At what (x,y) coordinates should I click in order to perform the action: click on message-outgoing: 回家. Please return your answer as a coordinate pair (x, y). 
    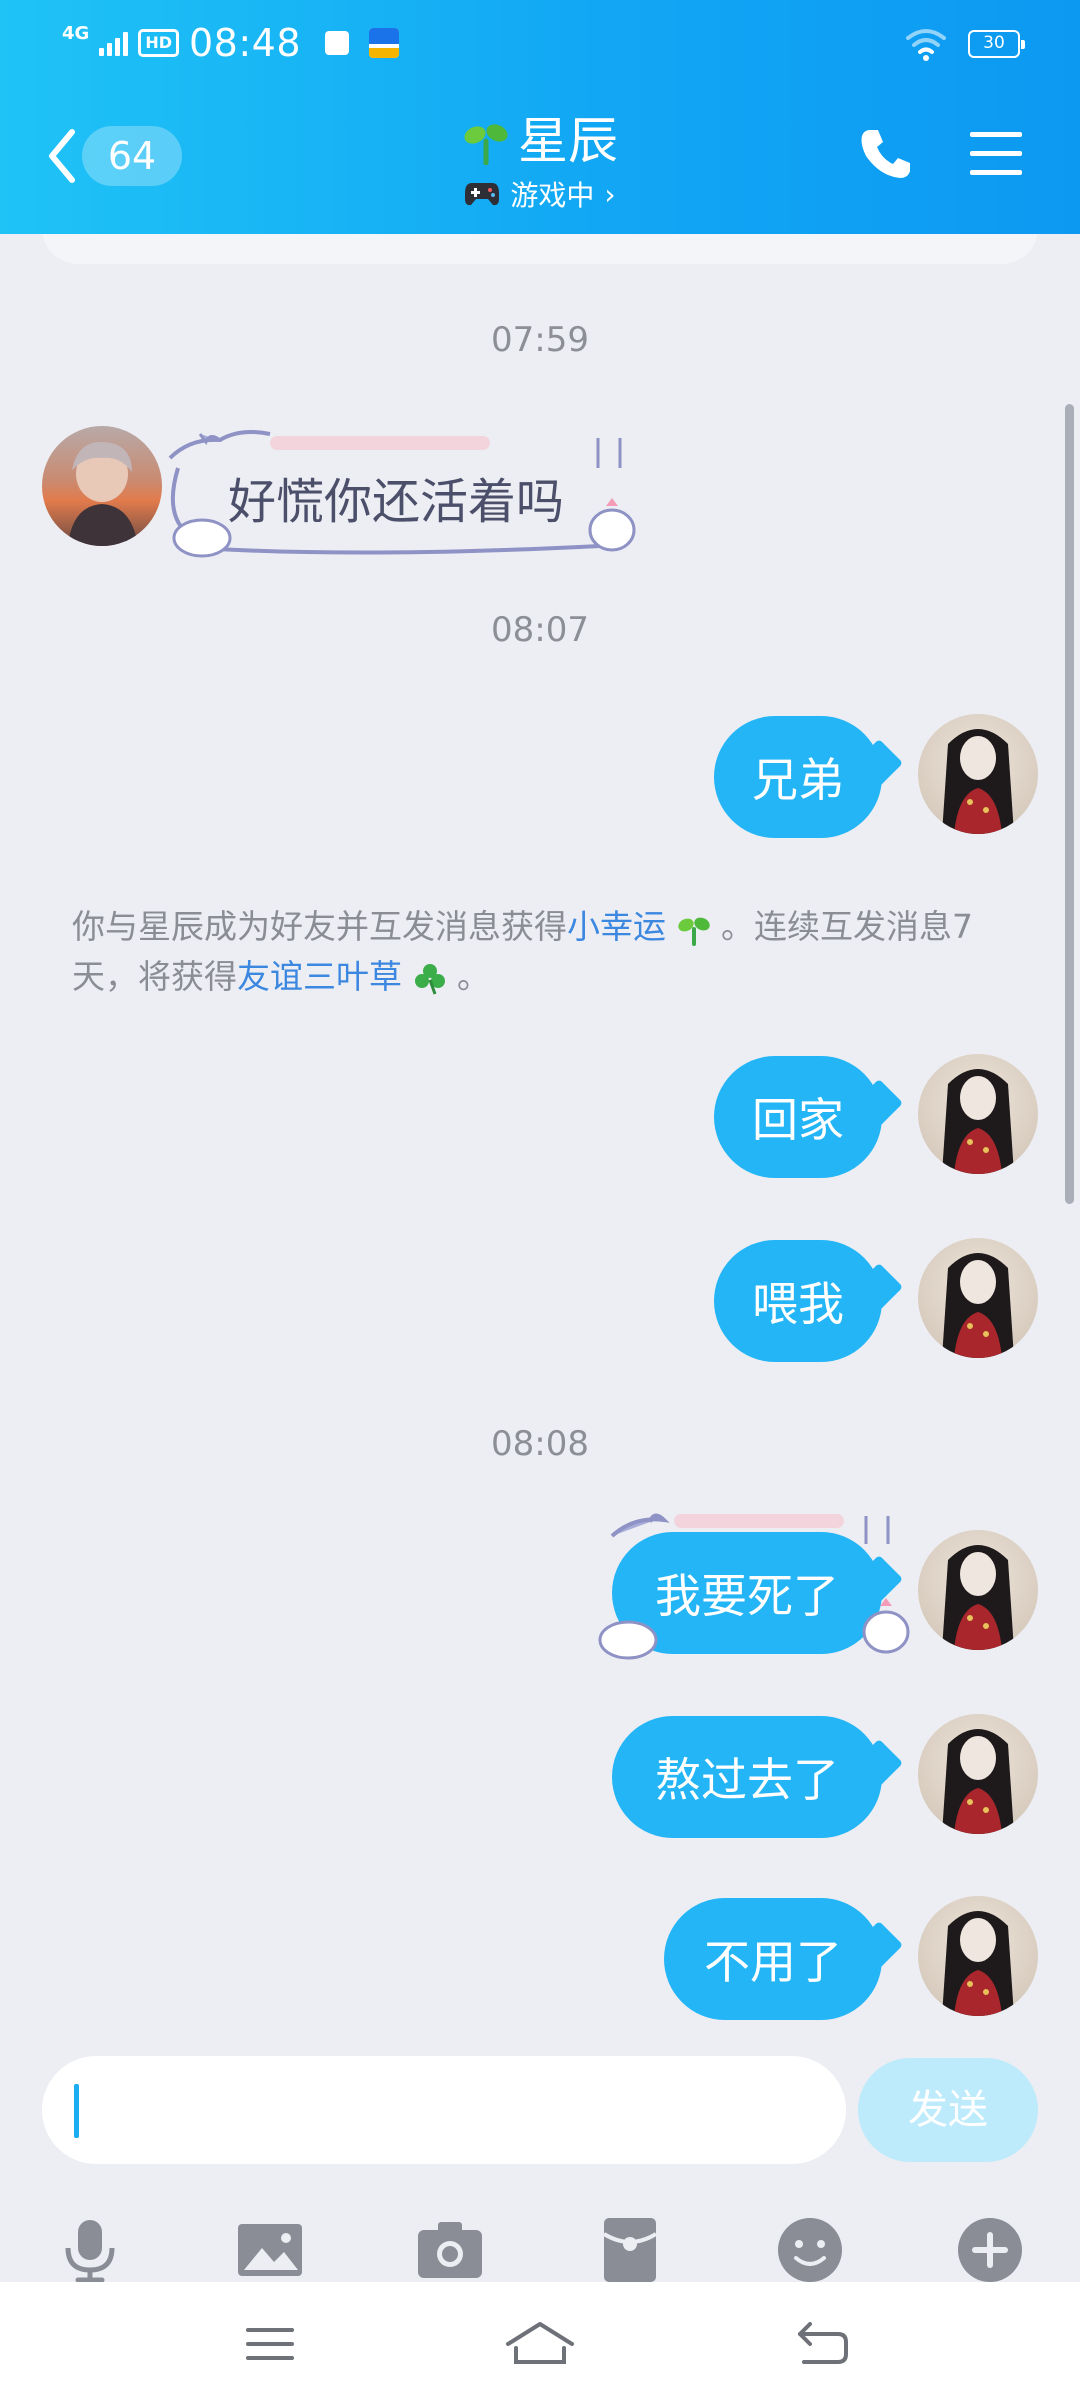
    Looking at the image, I should click on (809, 1117).